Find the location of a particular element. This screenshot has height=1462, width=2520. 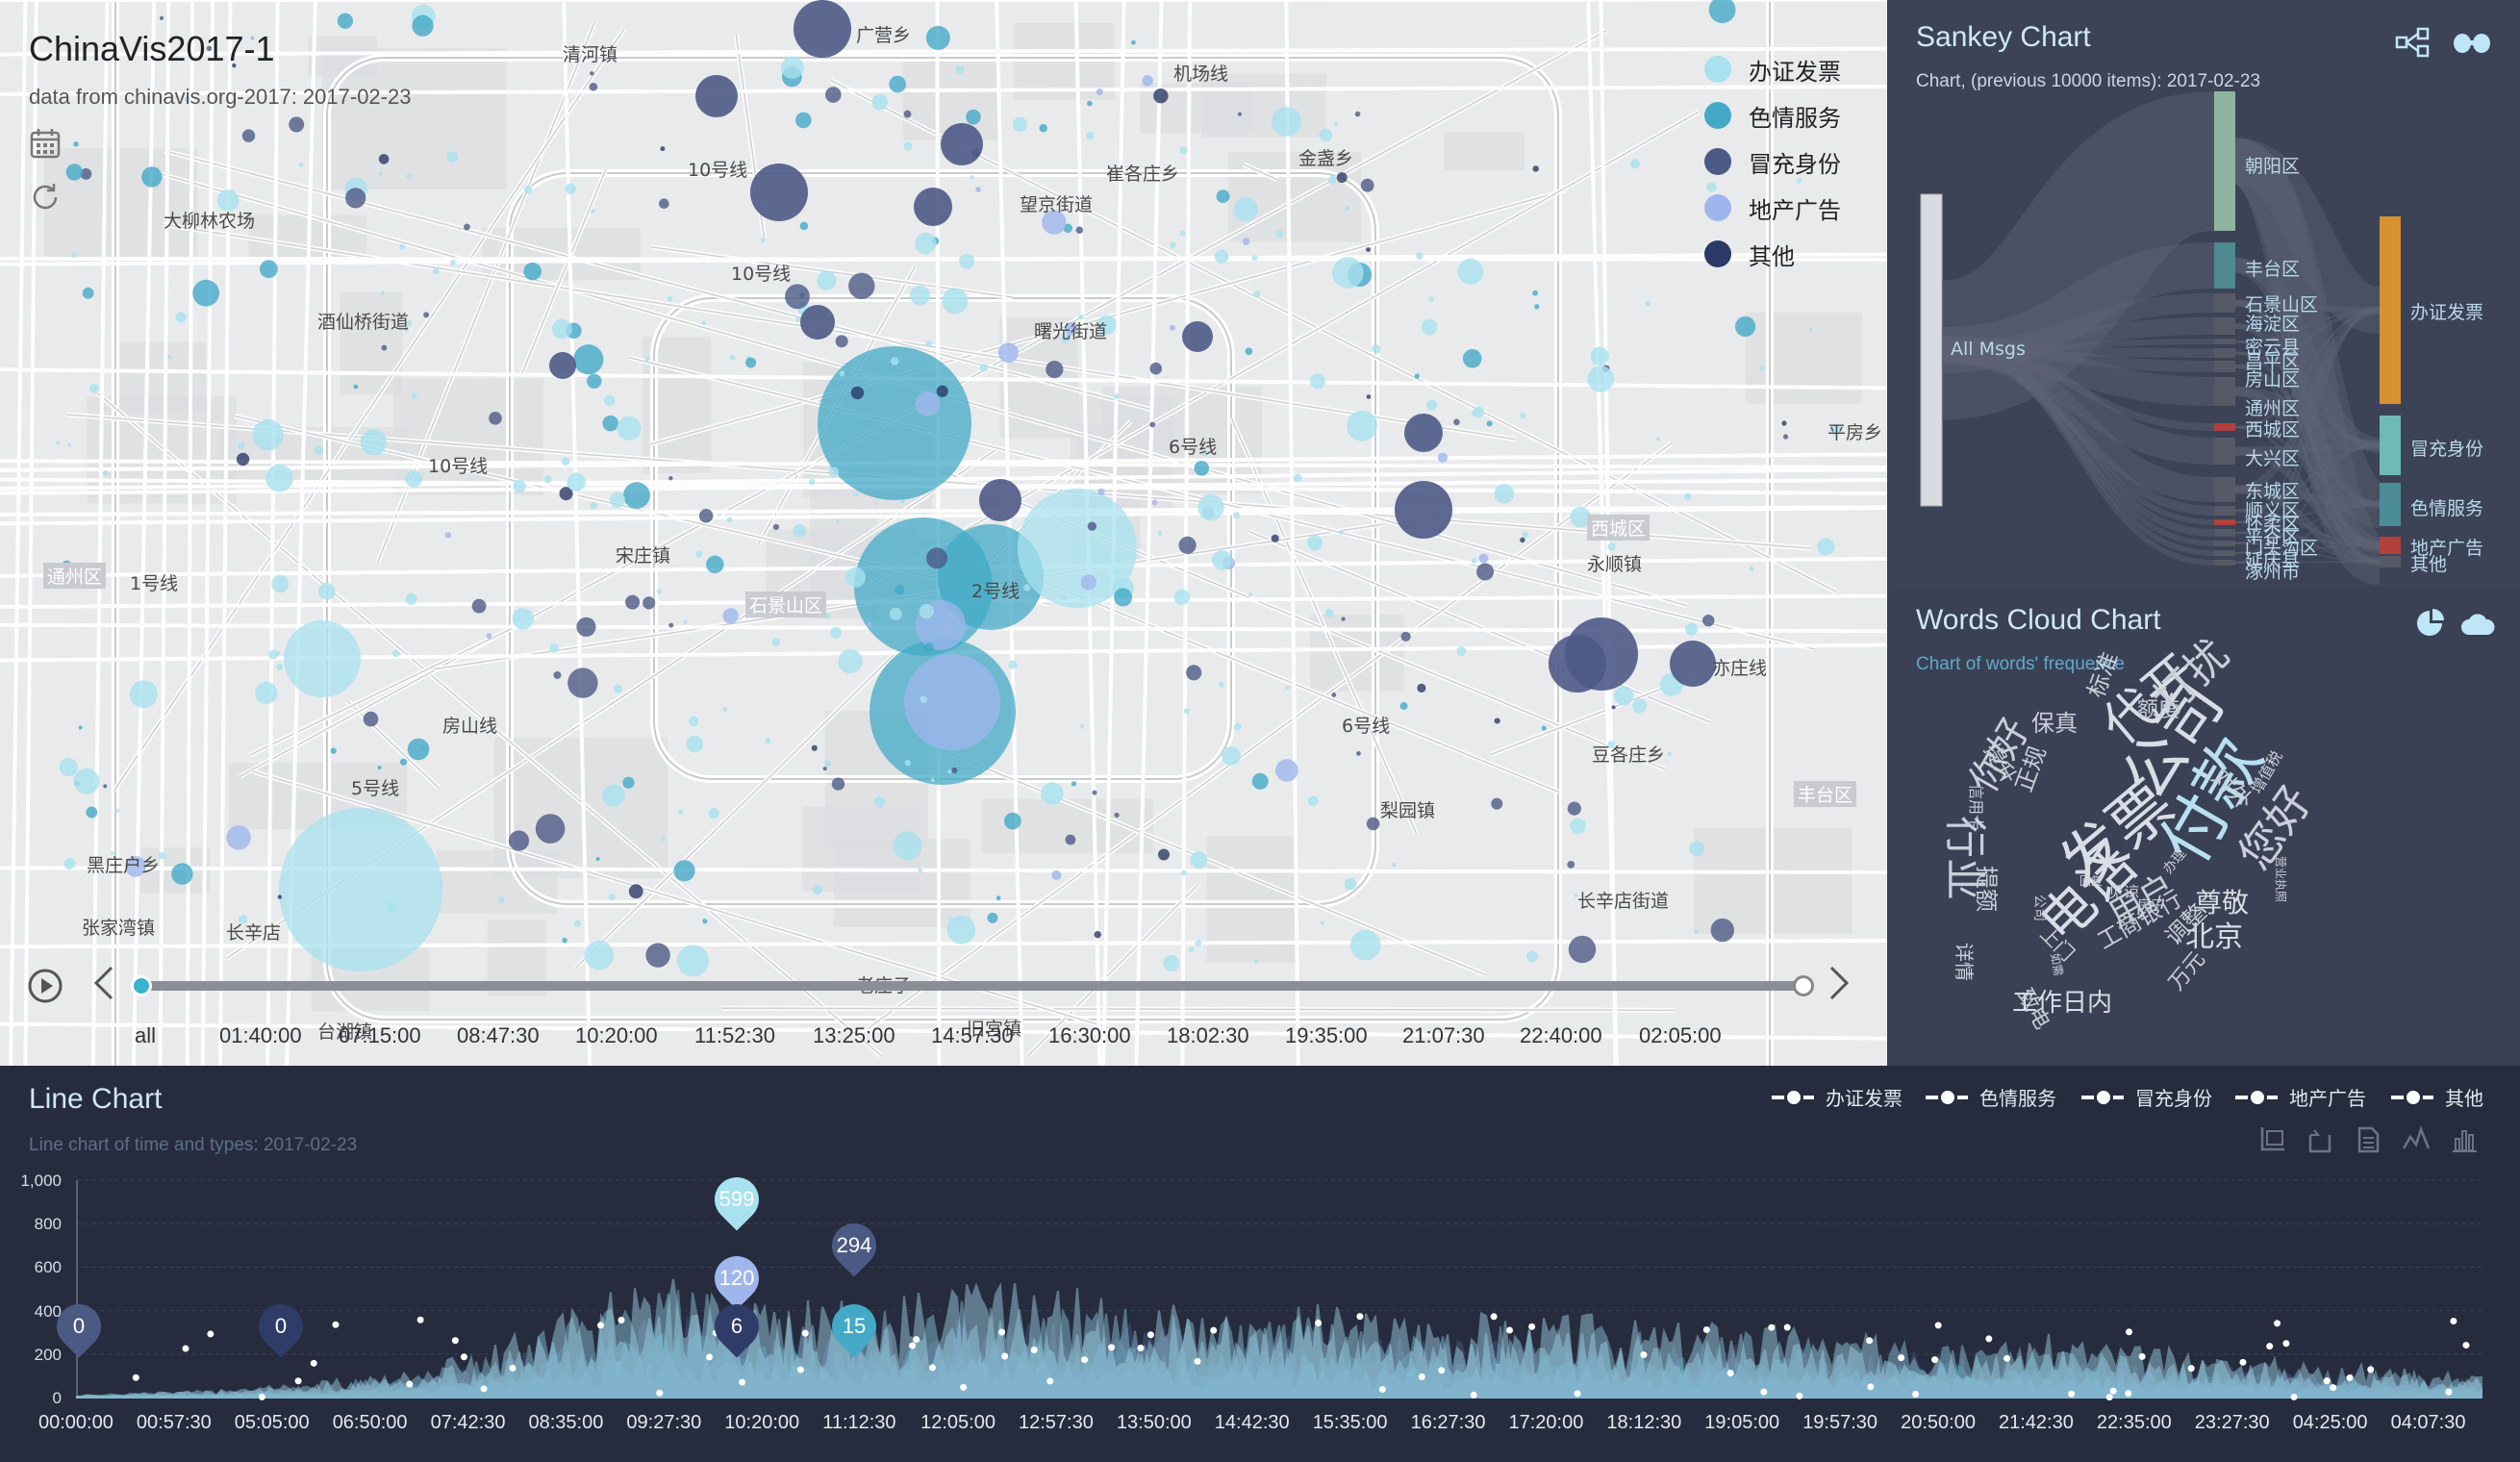

map-place-label: 永顺镇 is located at coordinates (1615, 565).